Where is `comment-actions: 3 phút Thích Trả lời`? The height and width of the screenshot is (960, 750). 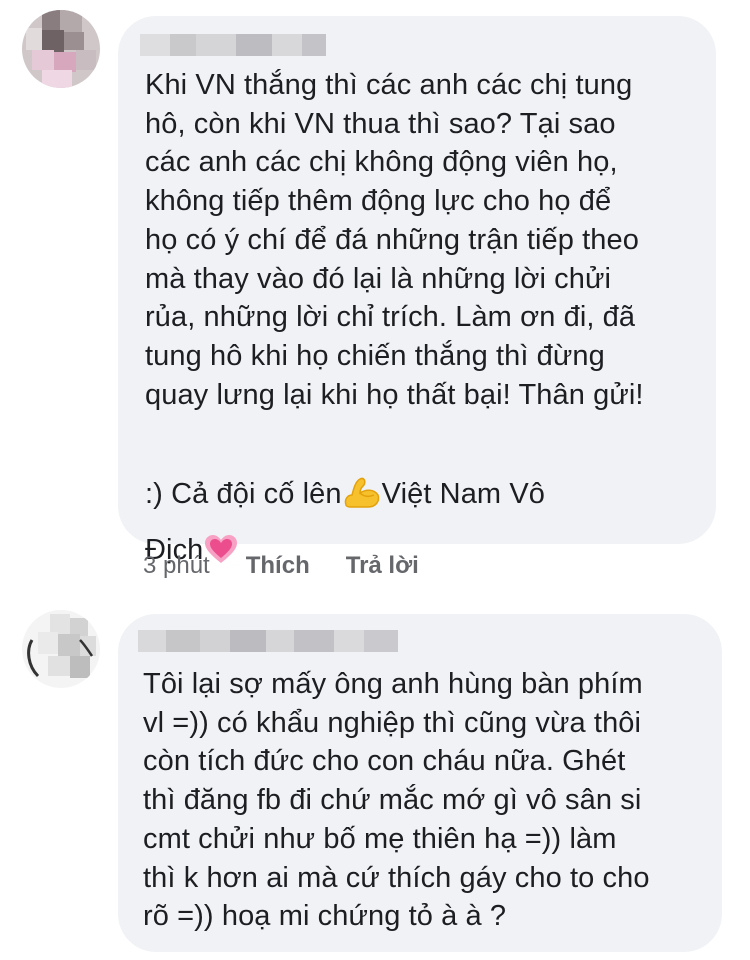 comment-actions: 3 phút Thích Trả lời is located at coordinates (281, 566).